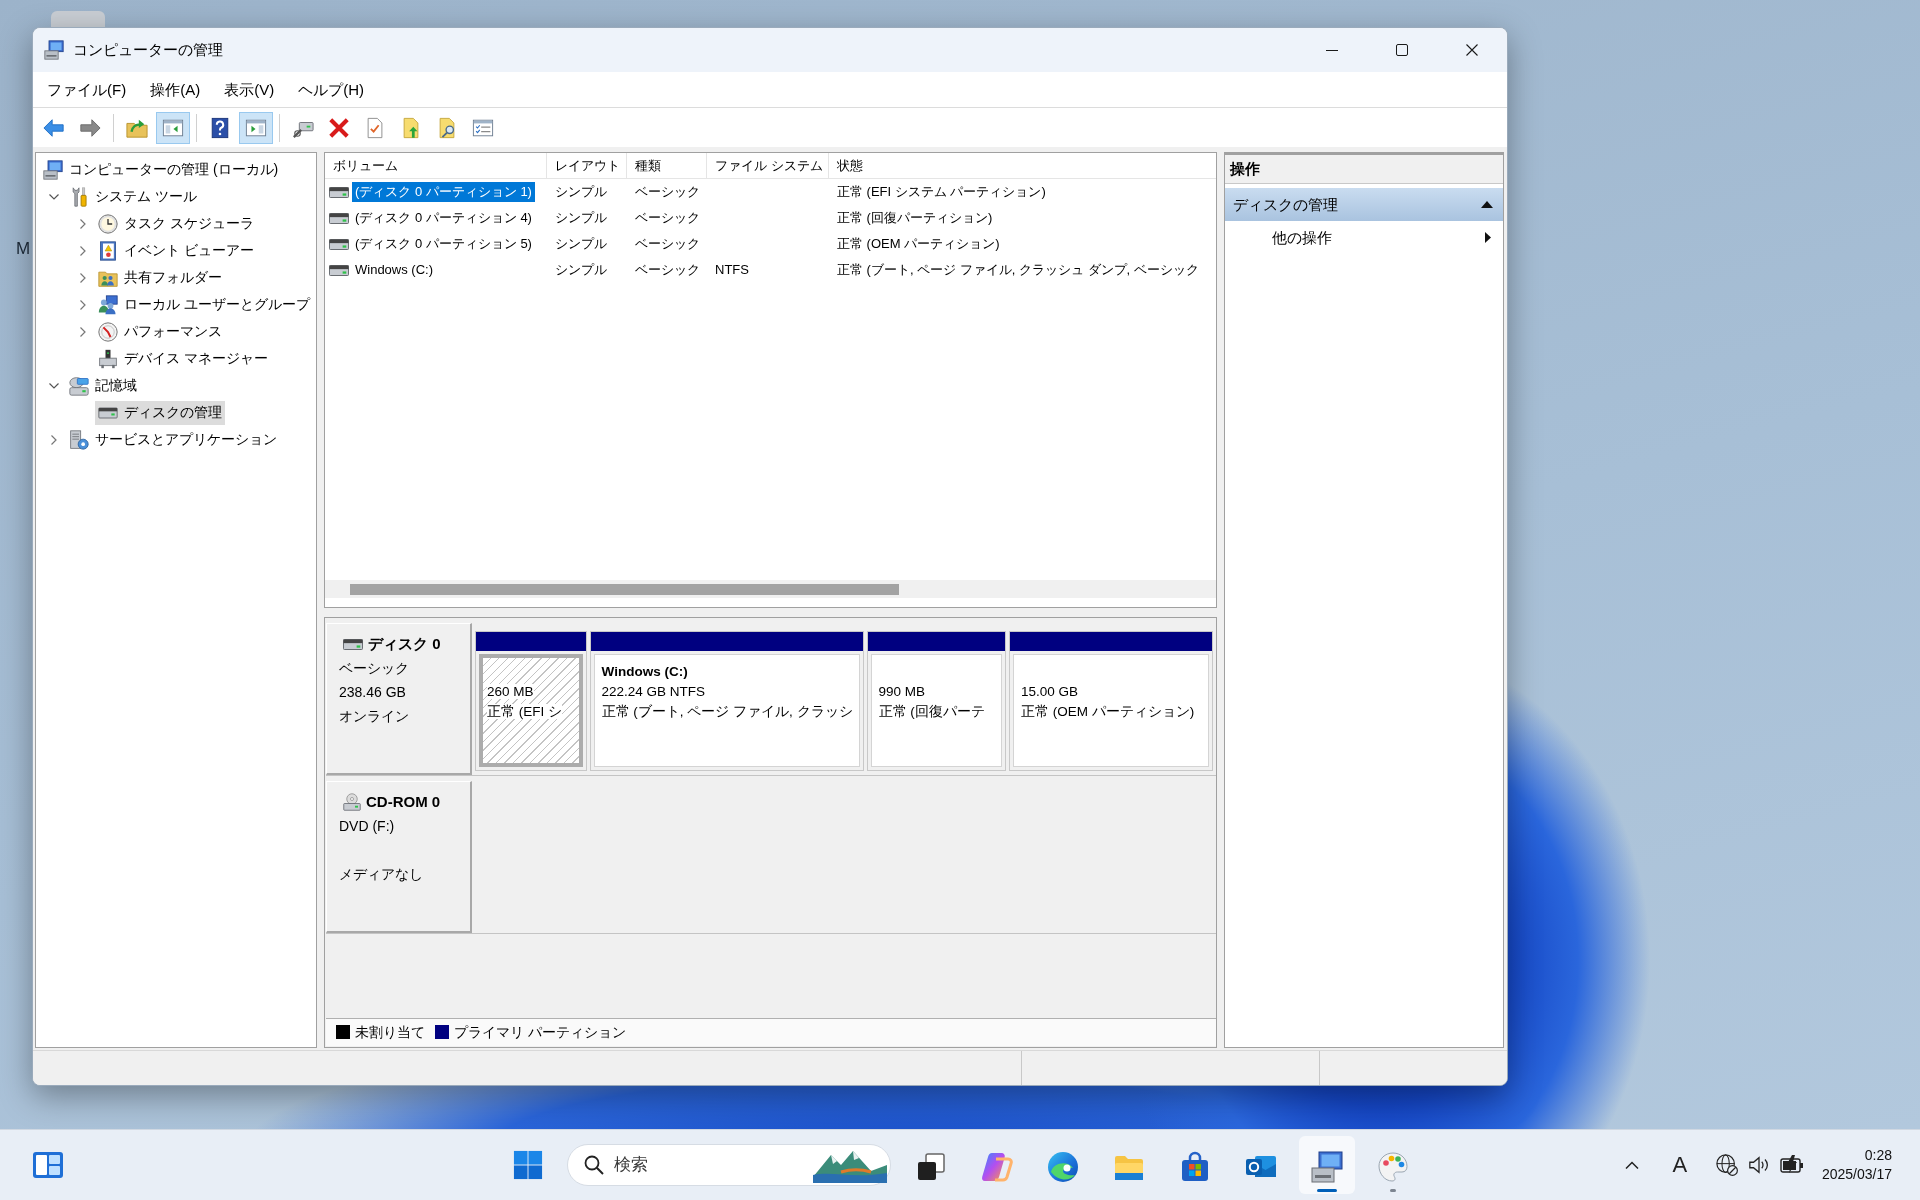 The image size is (1920, 1200). Describe the element at coordinates (87, 89) in the screenshot. I see `menu-item: ファイル(F)` at that location.